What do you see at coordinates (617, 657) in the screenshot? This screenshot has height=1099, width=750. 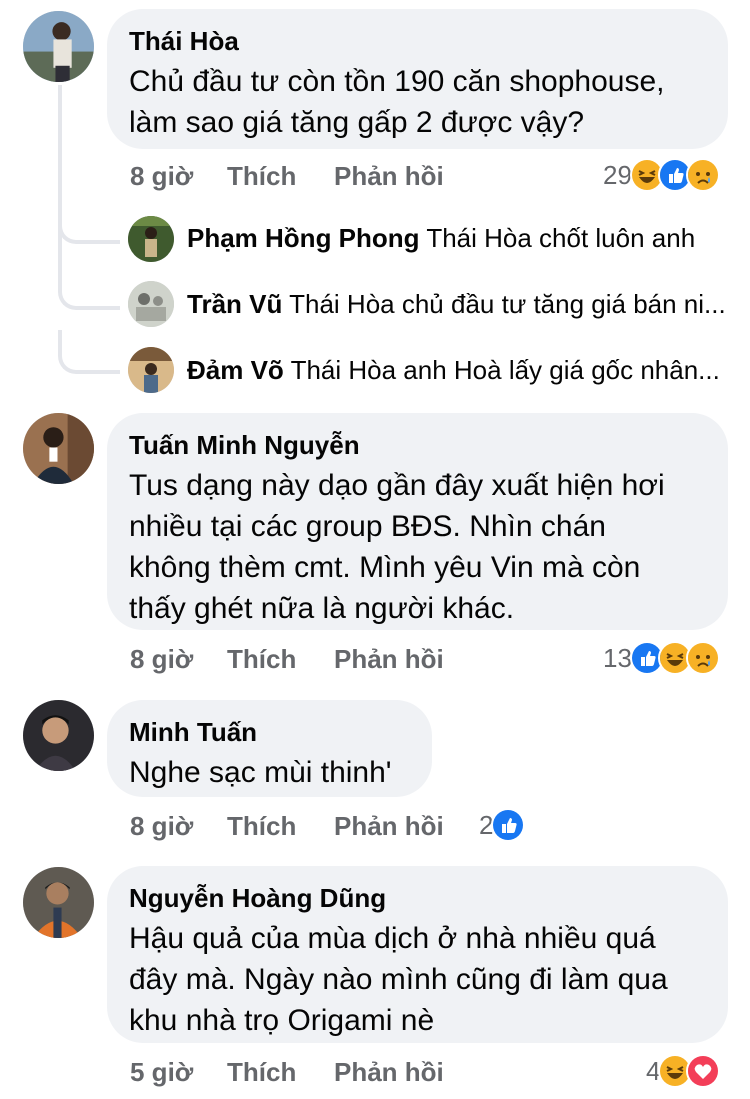 I see `reaction-count: 13` at bounding box center [617, 657].